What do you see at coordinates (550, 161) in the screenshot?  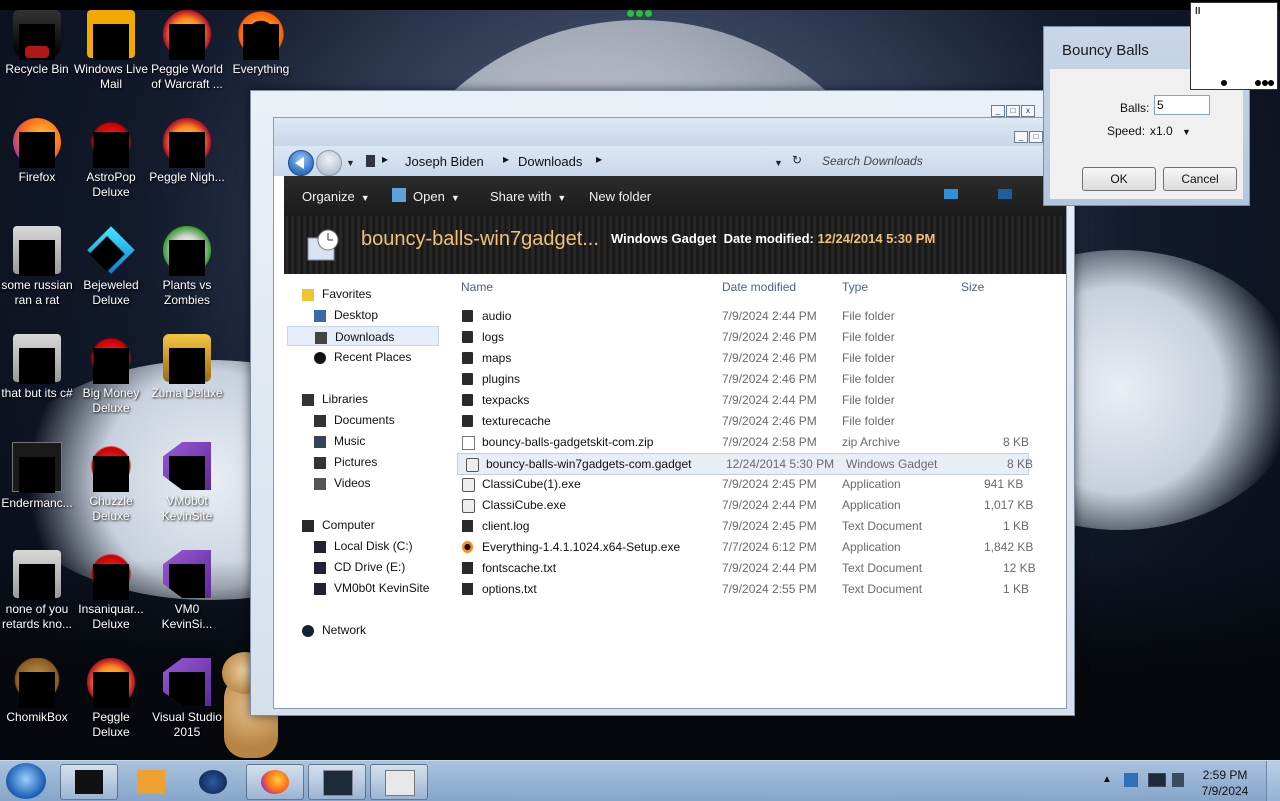 I see `breadcrumb-downloads: Downloads` at bounding box center [550, 161].